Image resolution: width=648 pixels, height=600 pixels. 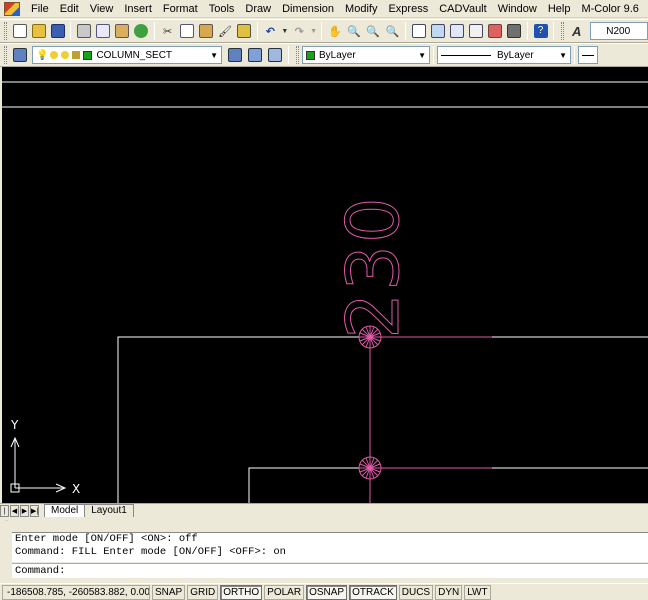 I want to click on command-history-line: Enter mode [ON/OFF] <ON>: off, so click(x=106, y=539).